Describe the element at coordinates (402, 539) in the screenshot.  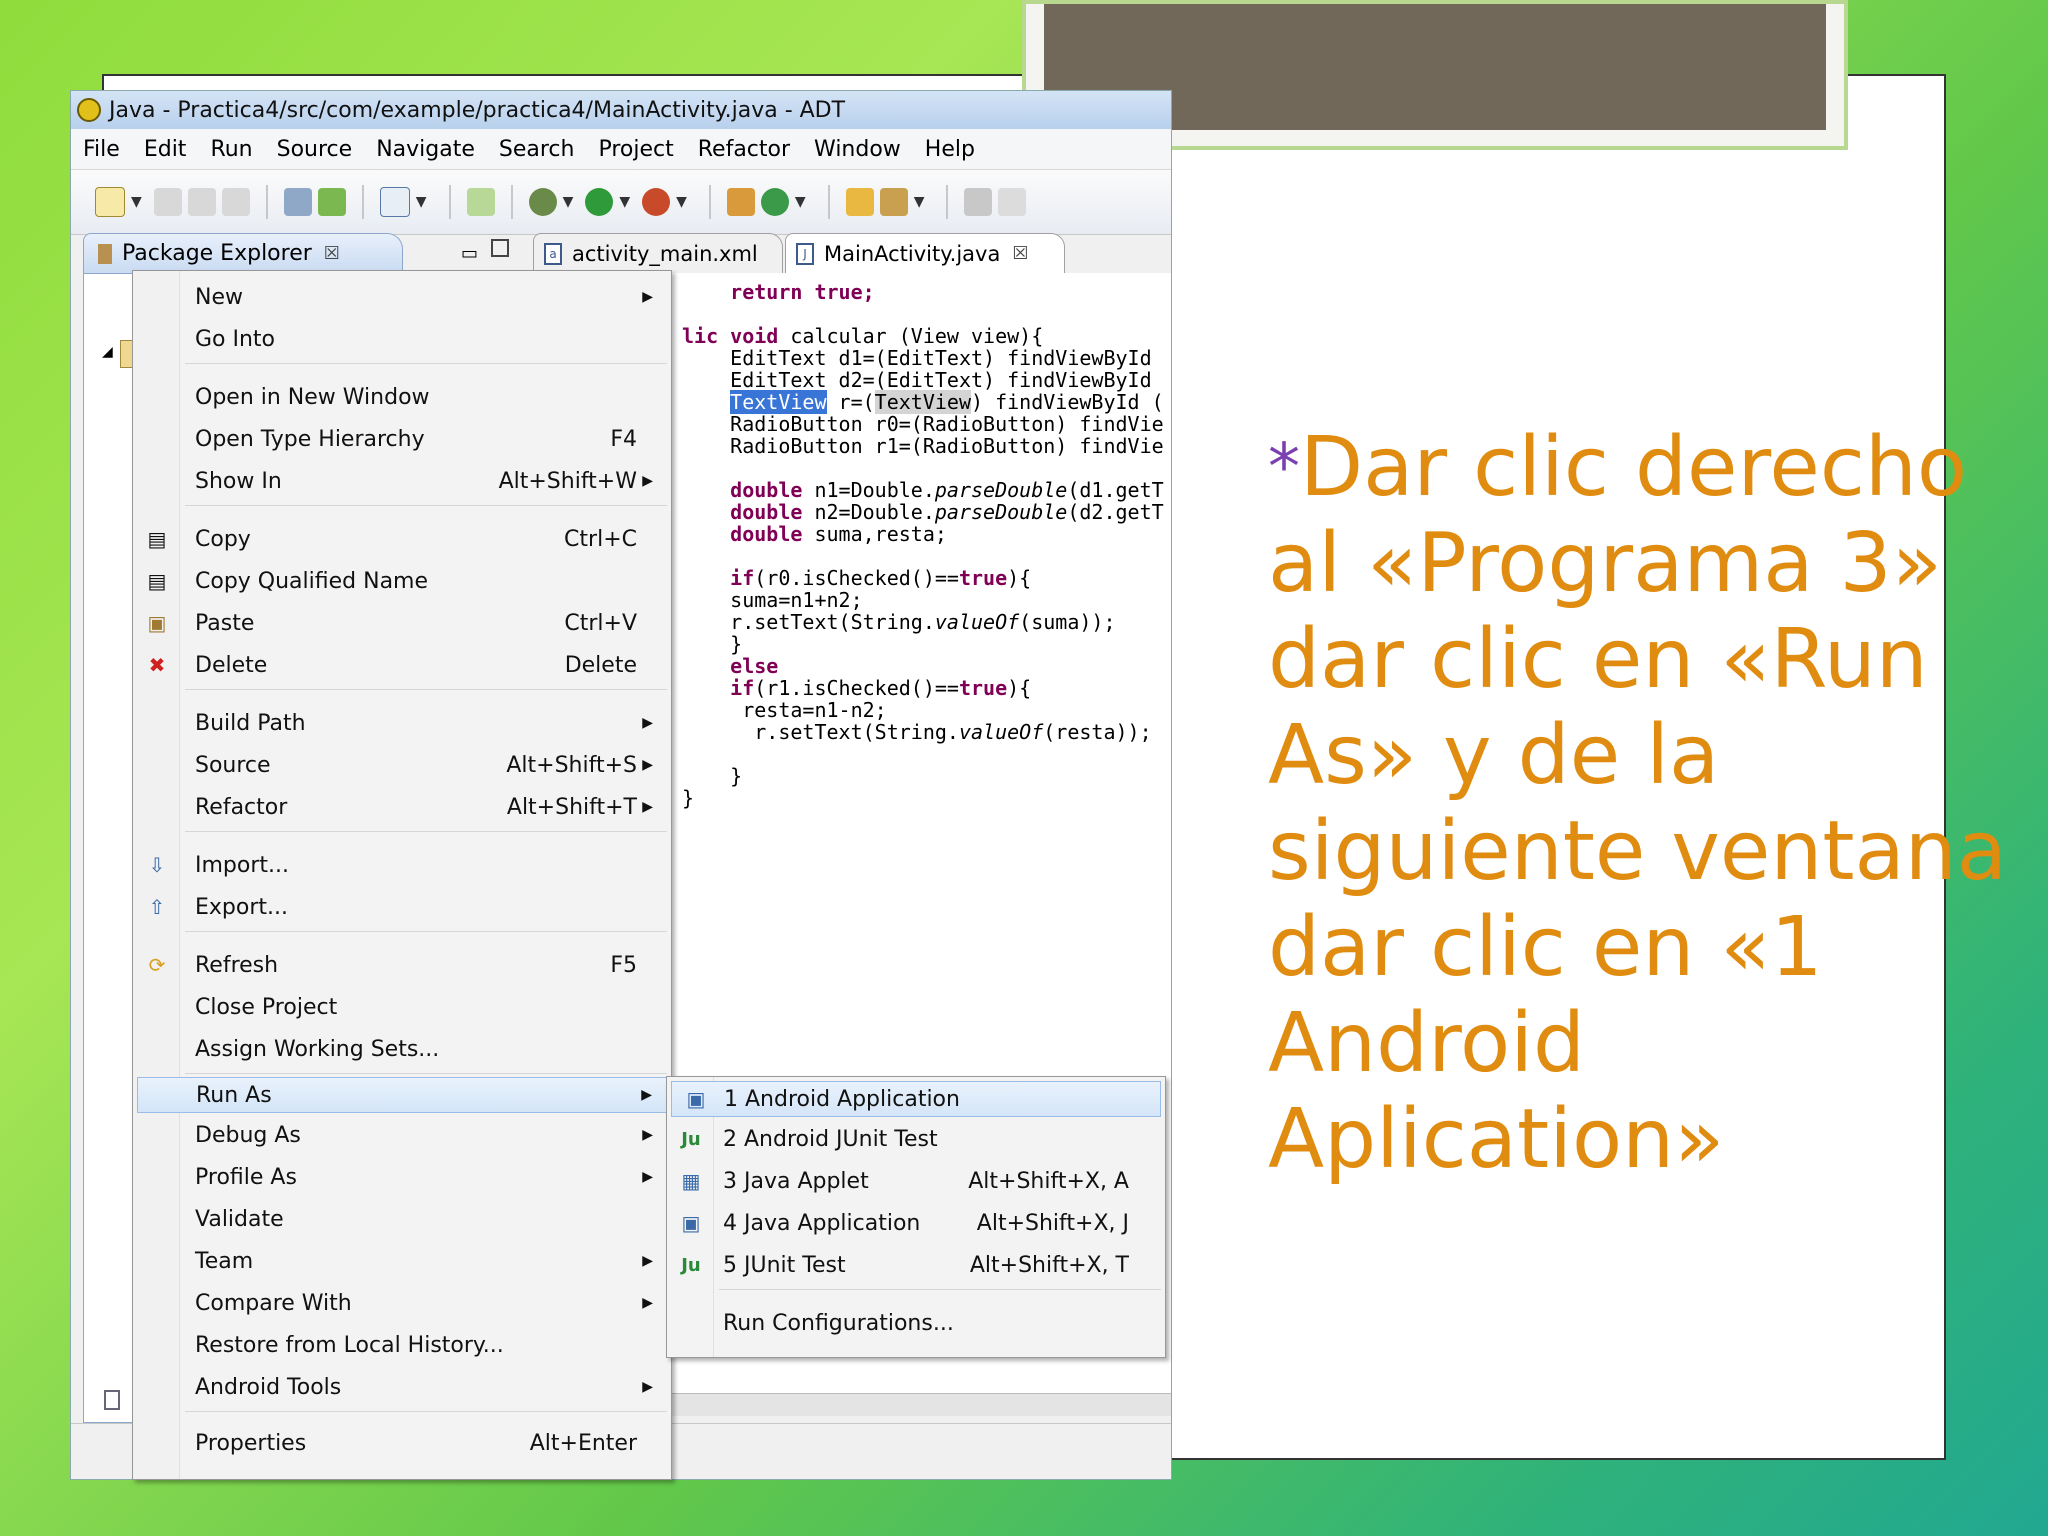
I see `menu-item-copy: ▤ Copy Ctrl+C` at that location.